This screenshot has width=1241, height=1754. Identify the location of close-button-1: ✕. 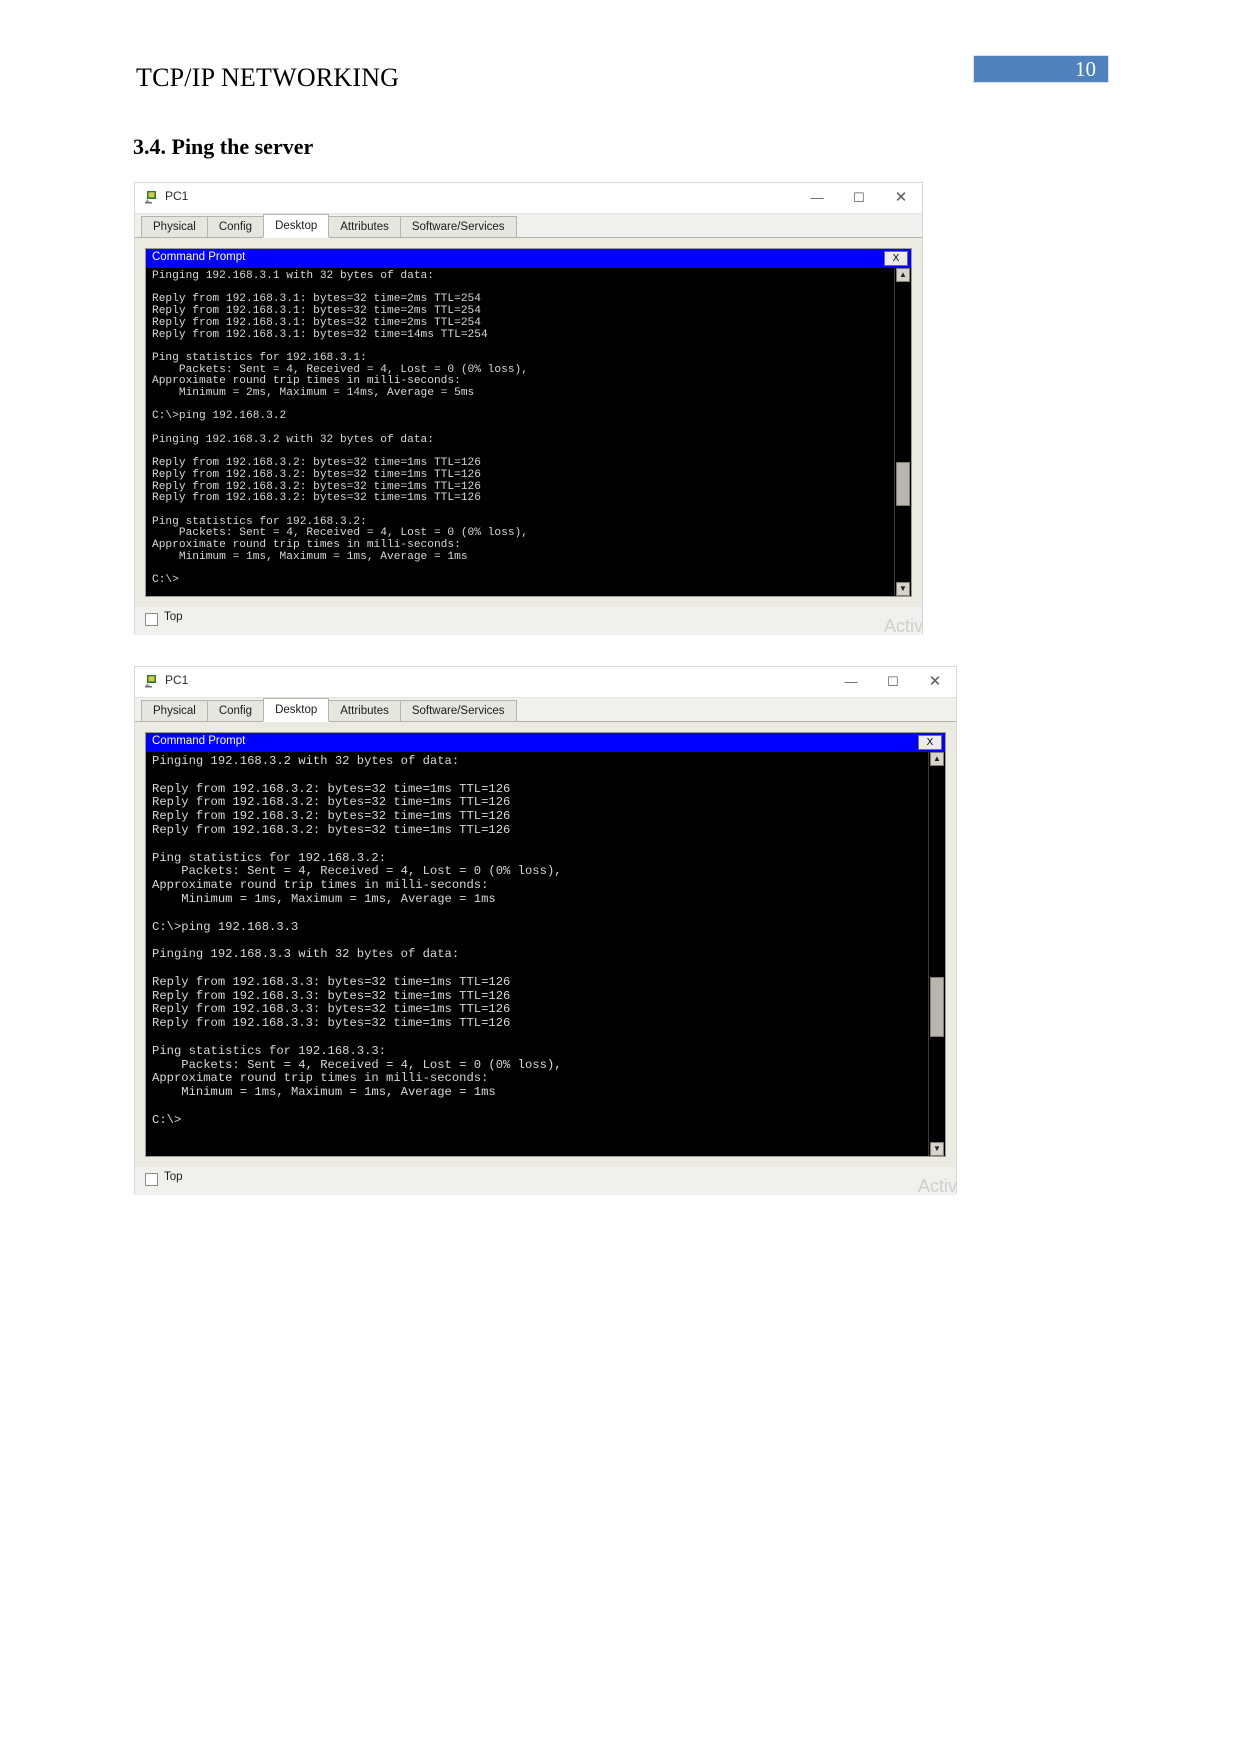
(901, 198).